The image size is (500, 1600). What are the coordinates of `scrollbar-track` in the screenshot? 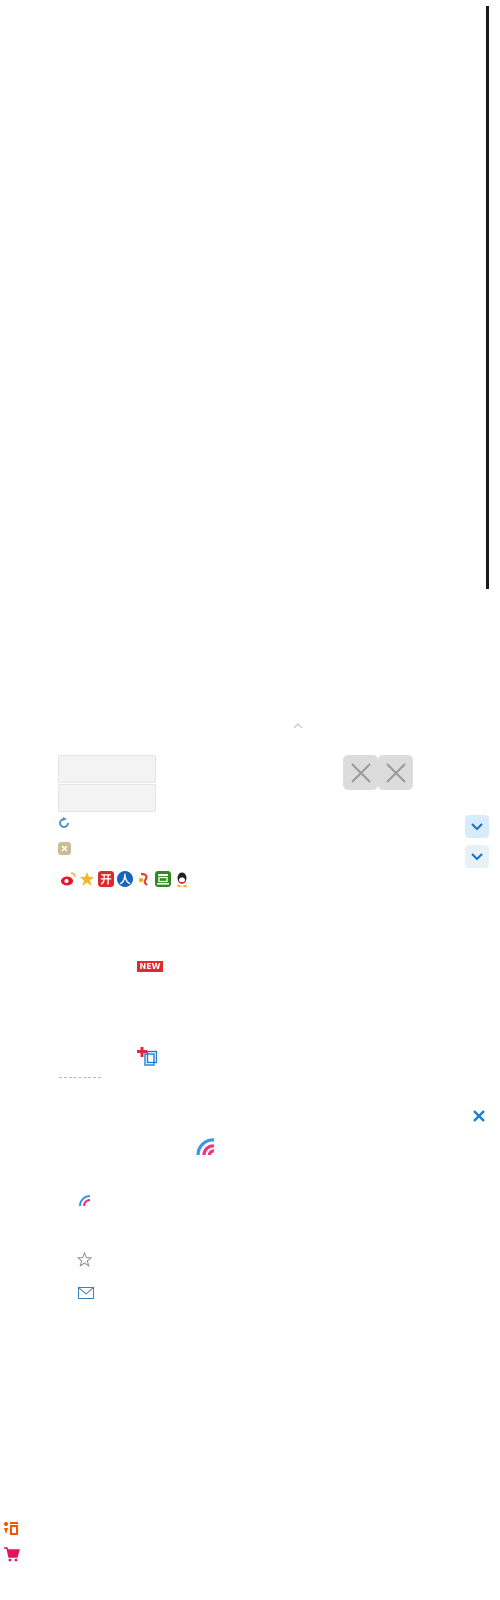 It's located at (487, 297).